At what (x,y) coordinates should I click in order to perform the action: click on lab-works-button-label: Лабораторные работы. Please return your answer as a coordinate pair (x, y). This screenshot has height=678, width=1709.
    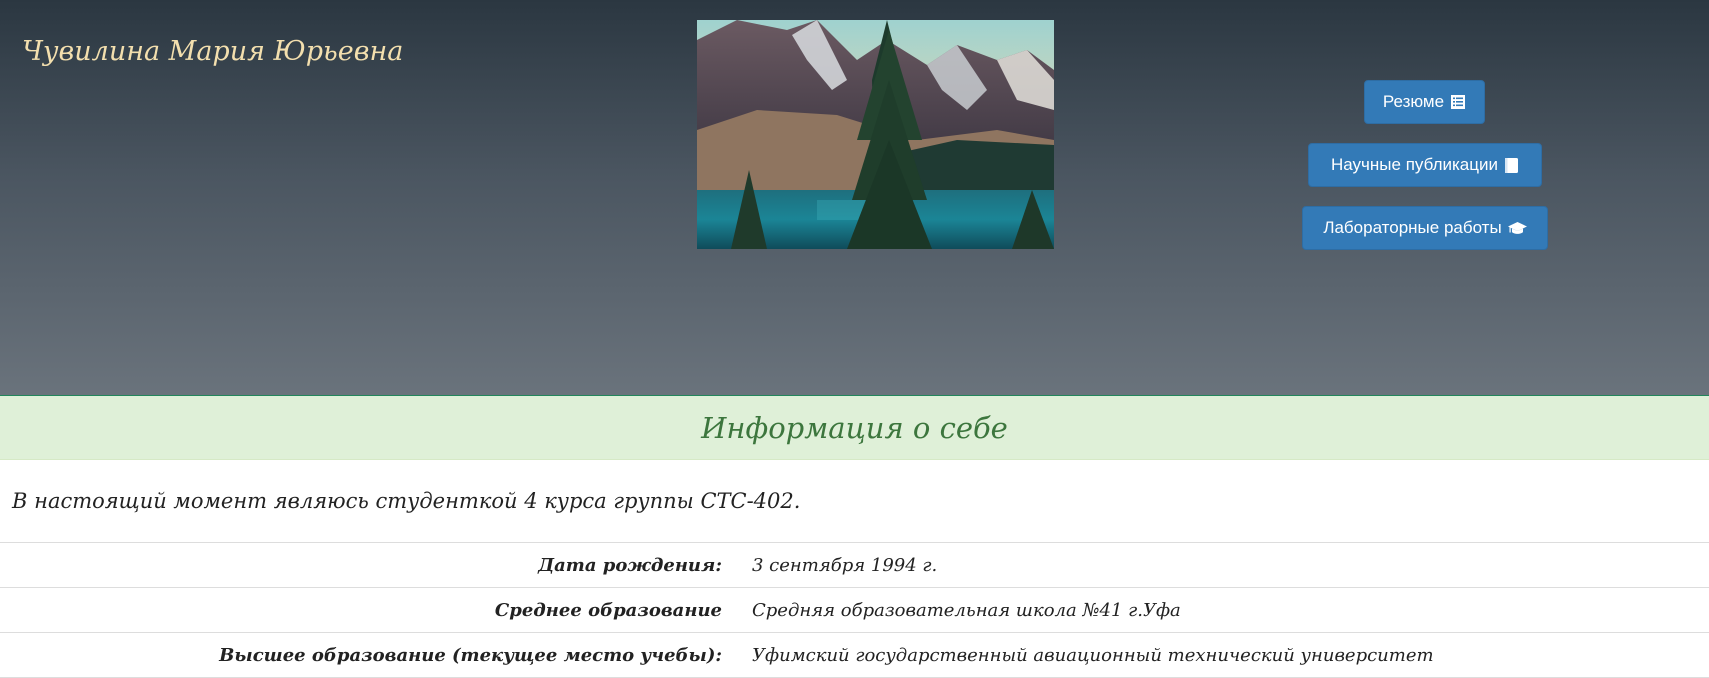
    Looking at the image, I should click on (1412, 227).